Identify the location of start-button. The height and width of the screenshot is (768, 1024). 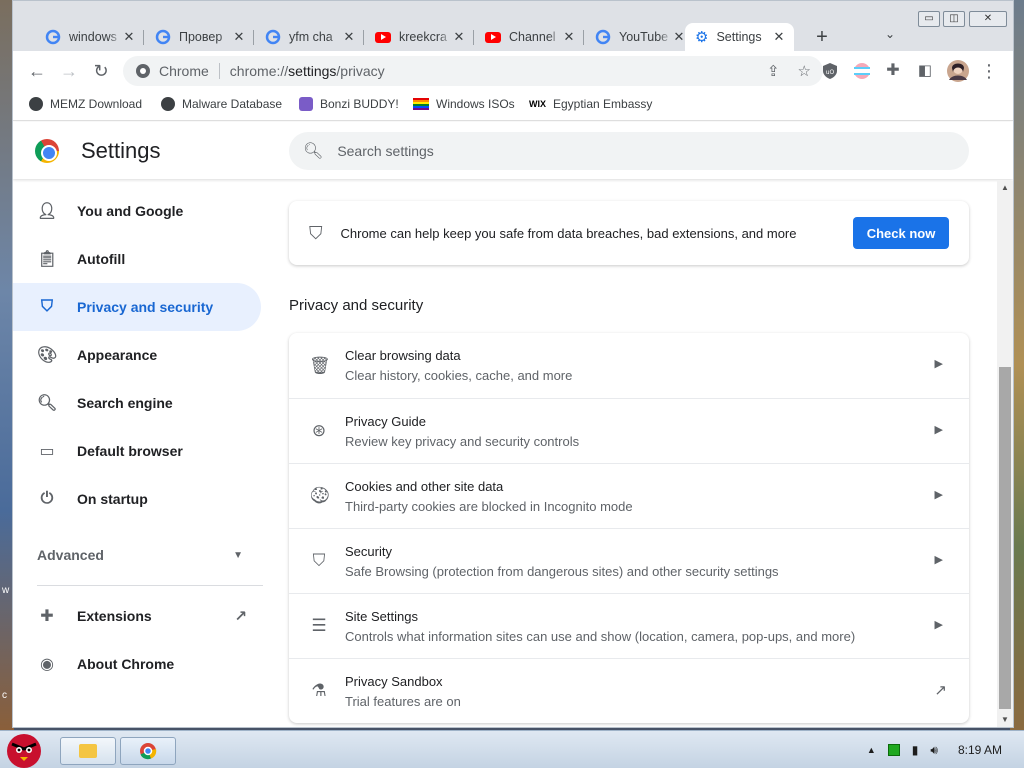
(26, 748).